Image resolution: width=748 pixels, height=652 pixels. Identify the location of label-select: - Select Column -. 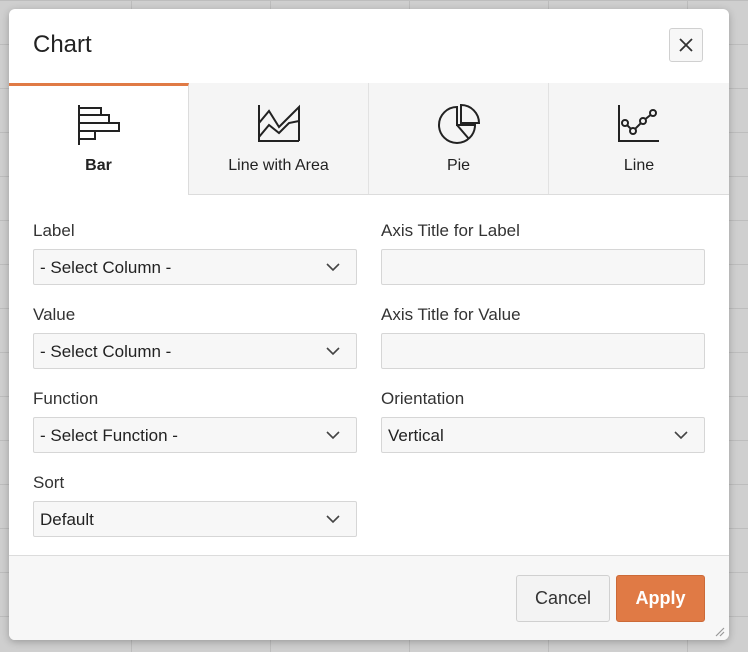
(195, 267).